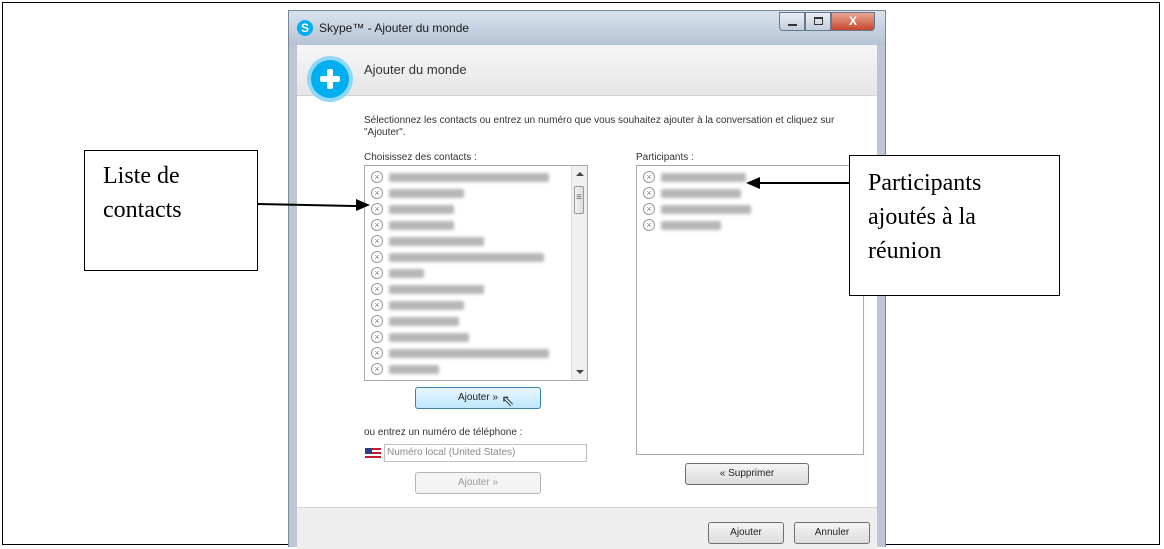  Describe the element at coordinates (478, 483) in the screenshot. I see `add-phone-button: Ajouter »` at that location.